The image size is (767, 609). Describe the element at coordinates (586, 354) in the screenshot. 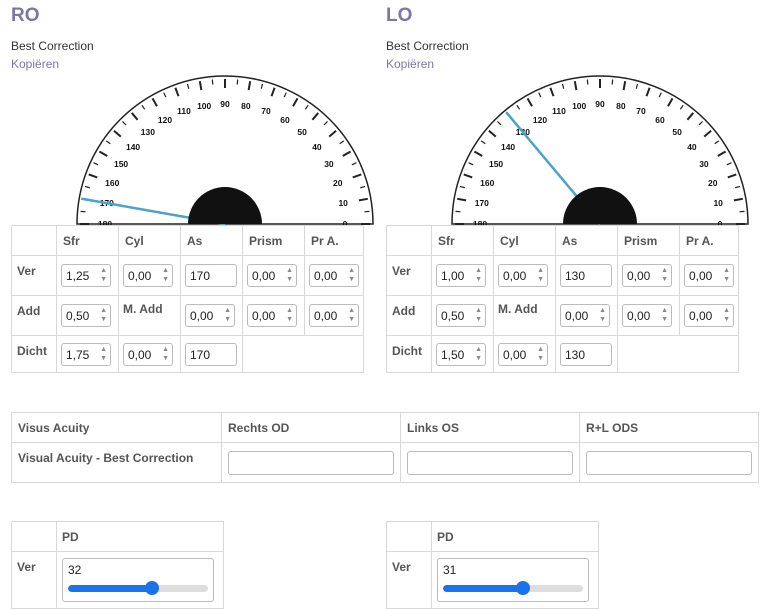

I see `dicht-as-input: 130` at that location.